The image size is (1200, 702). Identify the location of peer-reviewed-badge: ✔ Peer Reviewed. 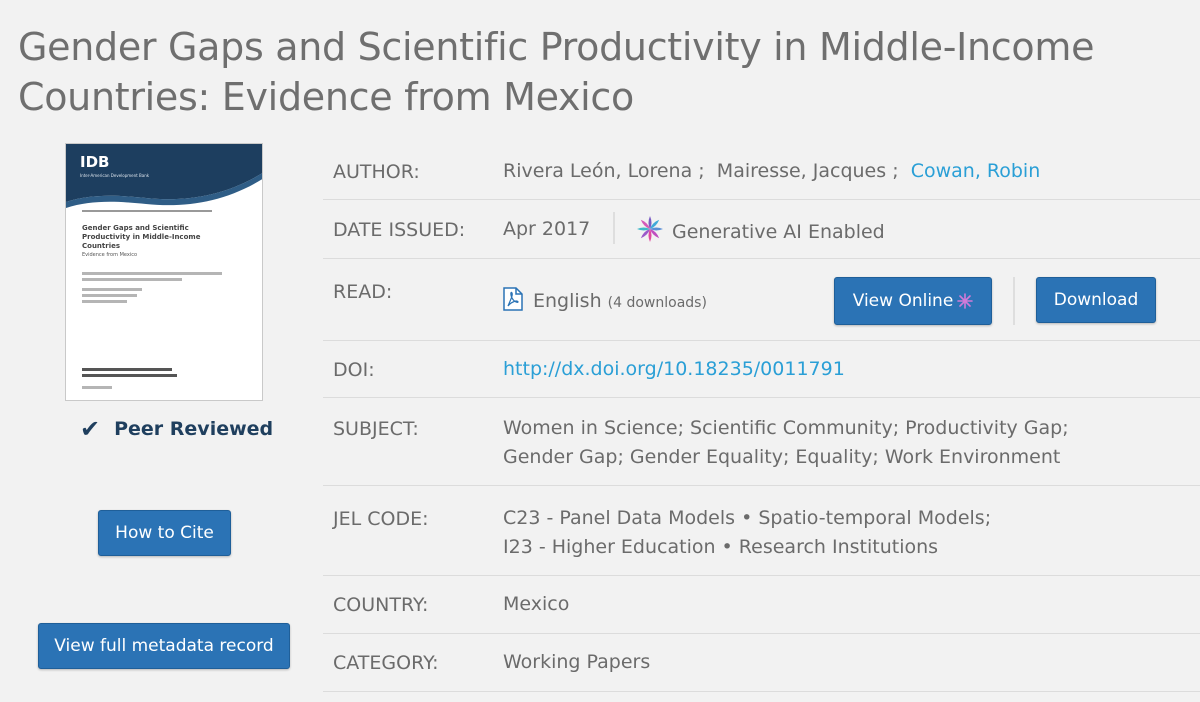
(176, 429).